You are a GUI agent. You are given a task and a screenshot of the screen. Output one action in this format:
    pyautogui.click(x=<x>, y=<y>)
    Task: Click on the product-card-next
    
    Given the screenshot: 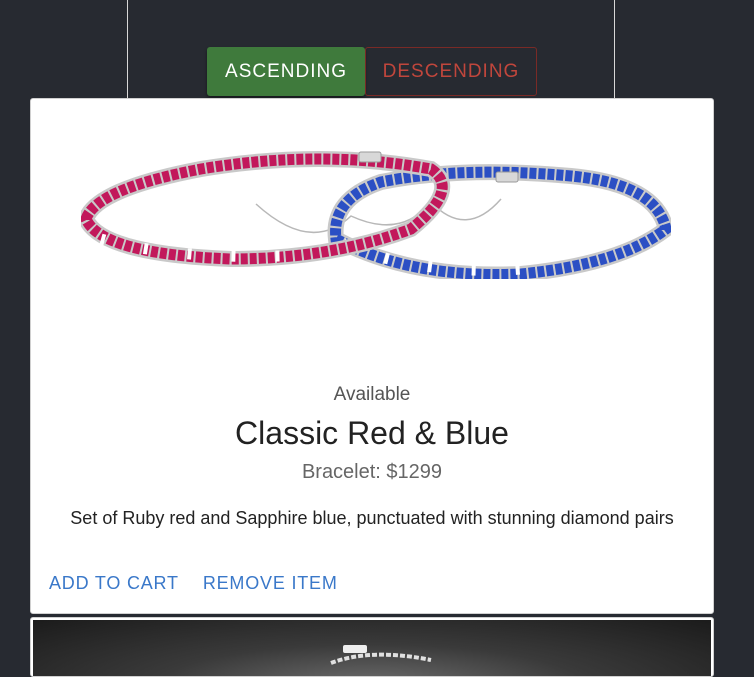 What is the action you would take?
    pyautogui.click(x=372, y=647)
    